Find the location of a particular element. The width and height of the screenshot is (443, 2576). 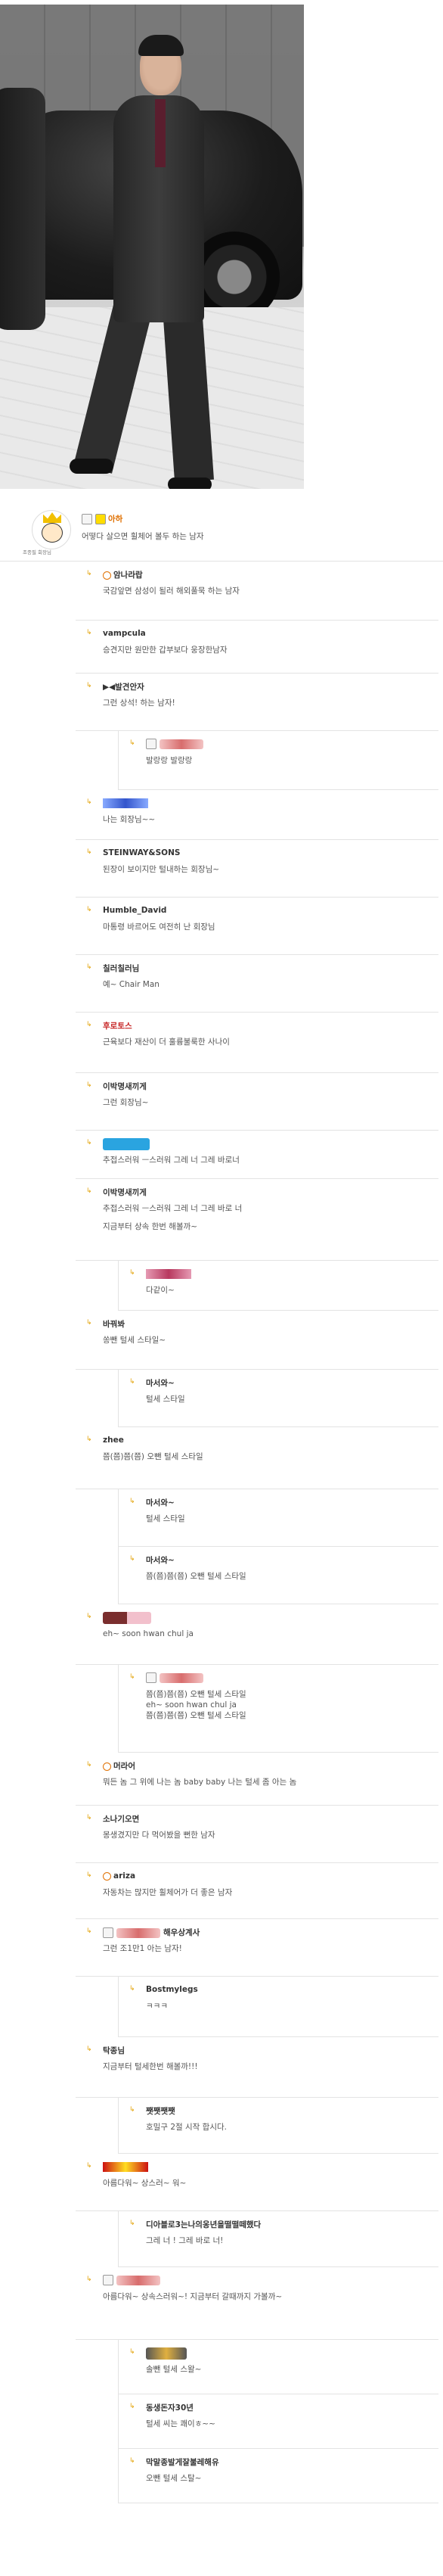

comment-text: 승견지만 원만한 갑부보다 웅장한남자 is located at coordinates (166, 650).